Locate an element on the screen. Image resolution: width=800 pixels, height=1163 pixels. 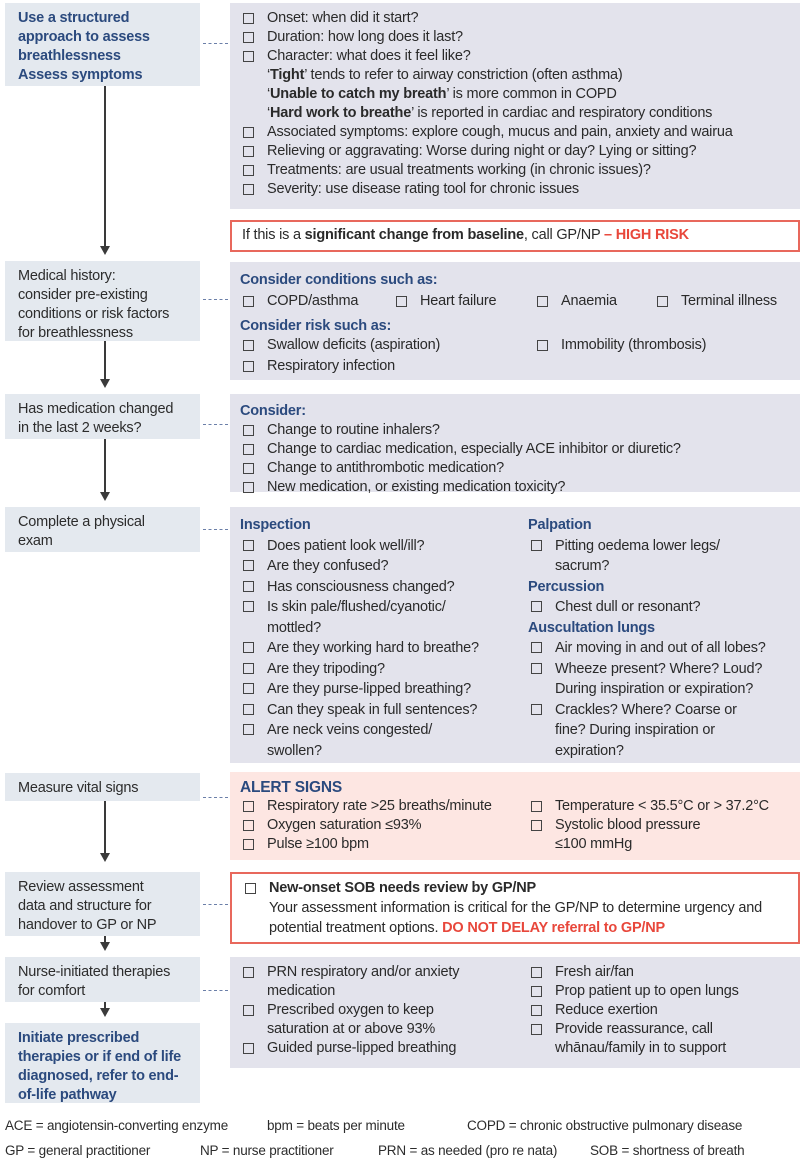
checklist-item: Anaemia is located at coordinates (594, 301).